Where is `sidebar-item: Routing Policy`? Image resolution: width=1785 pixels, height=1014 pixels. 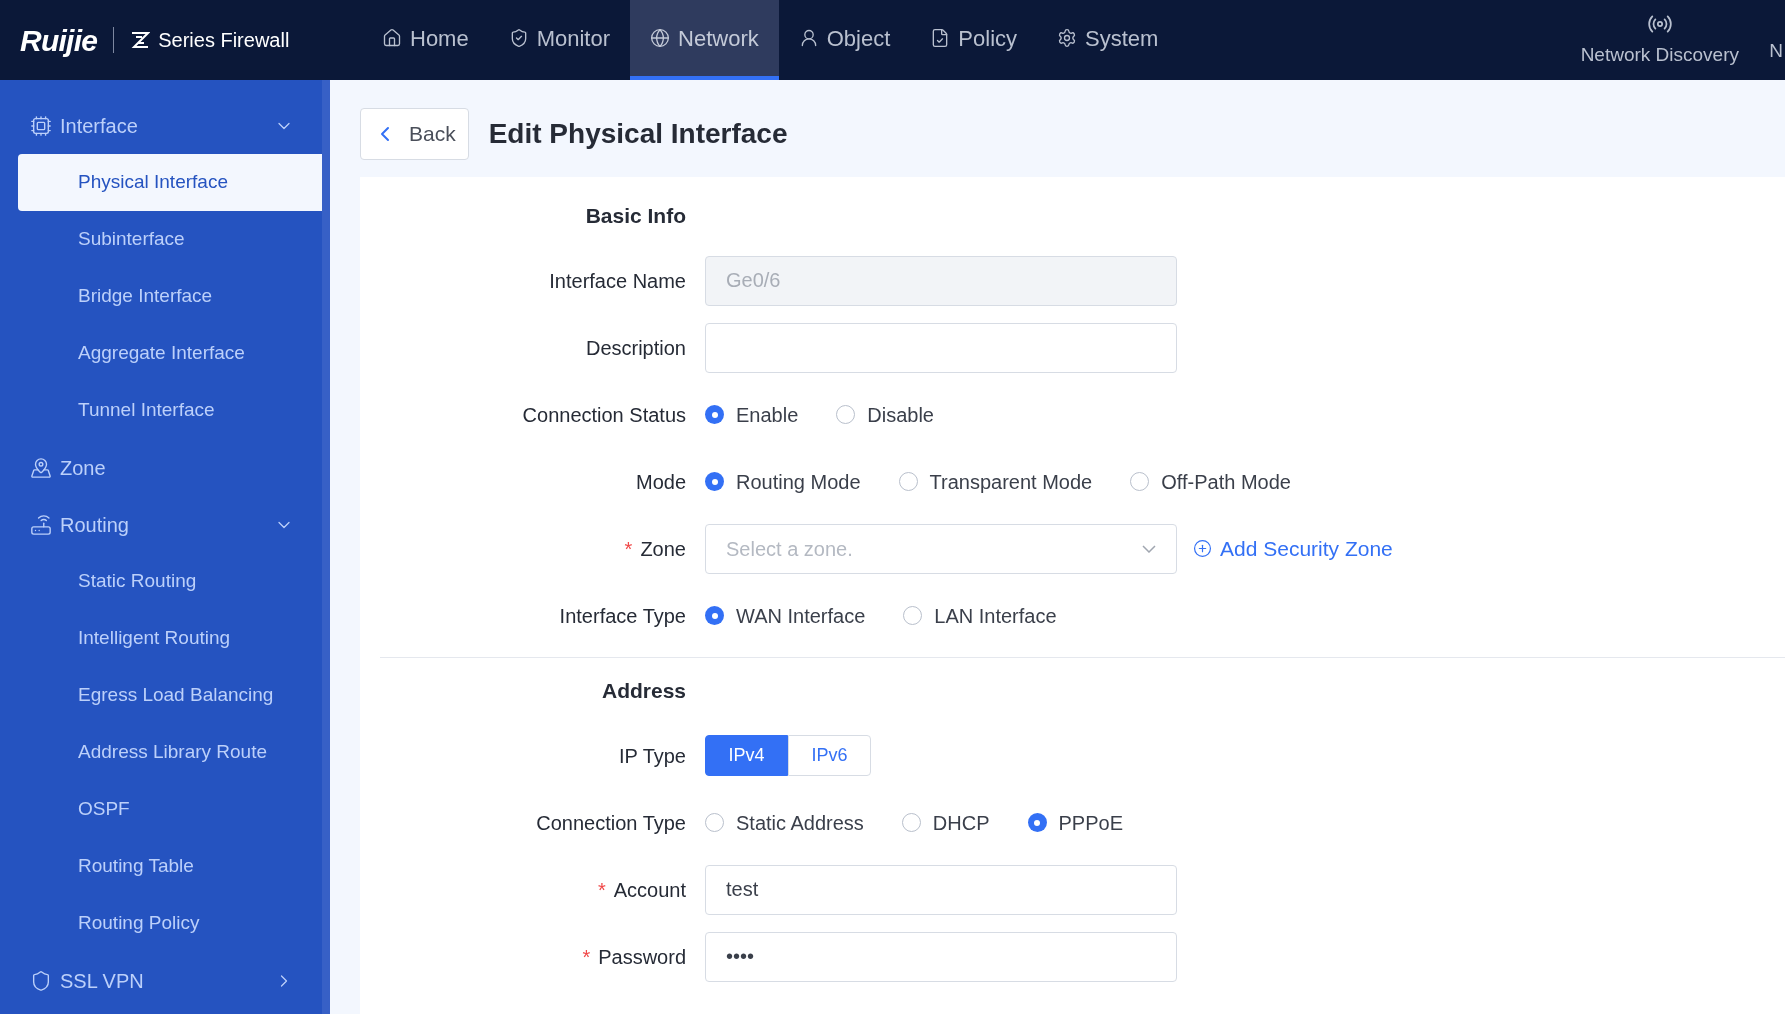 sidebar-item: Routing Policy is located at coordinates (170, 923).